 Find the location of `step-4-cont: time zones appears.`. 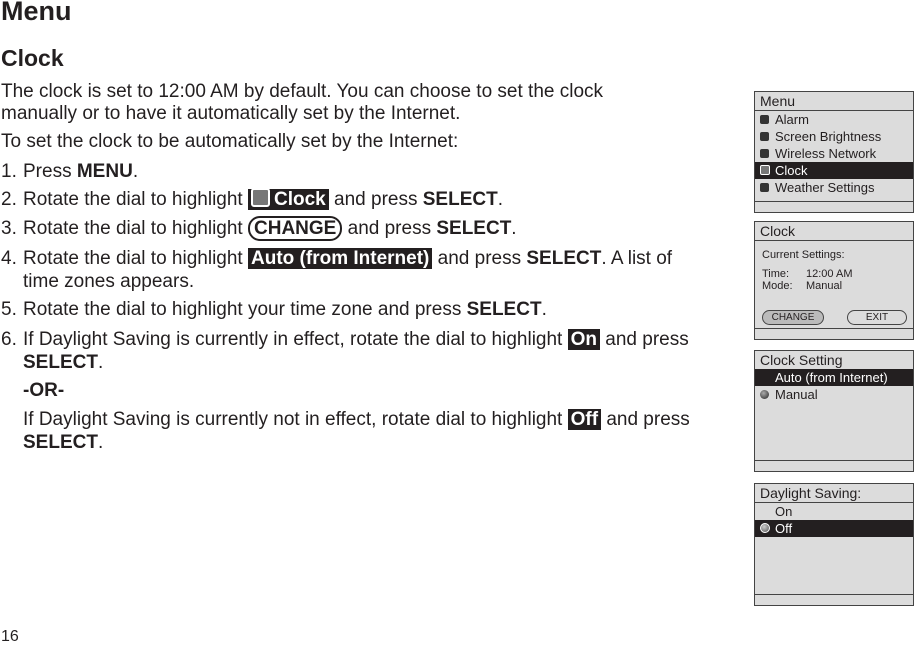

step-4-cont: time zones appears. is located at coordinates (109, 281).